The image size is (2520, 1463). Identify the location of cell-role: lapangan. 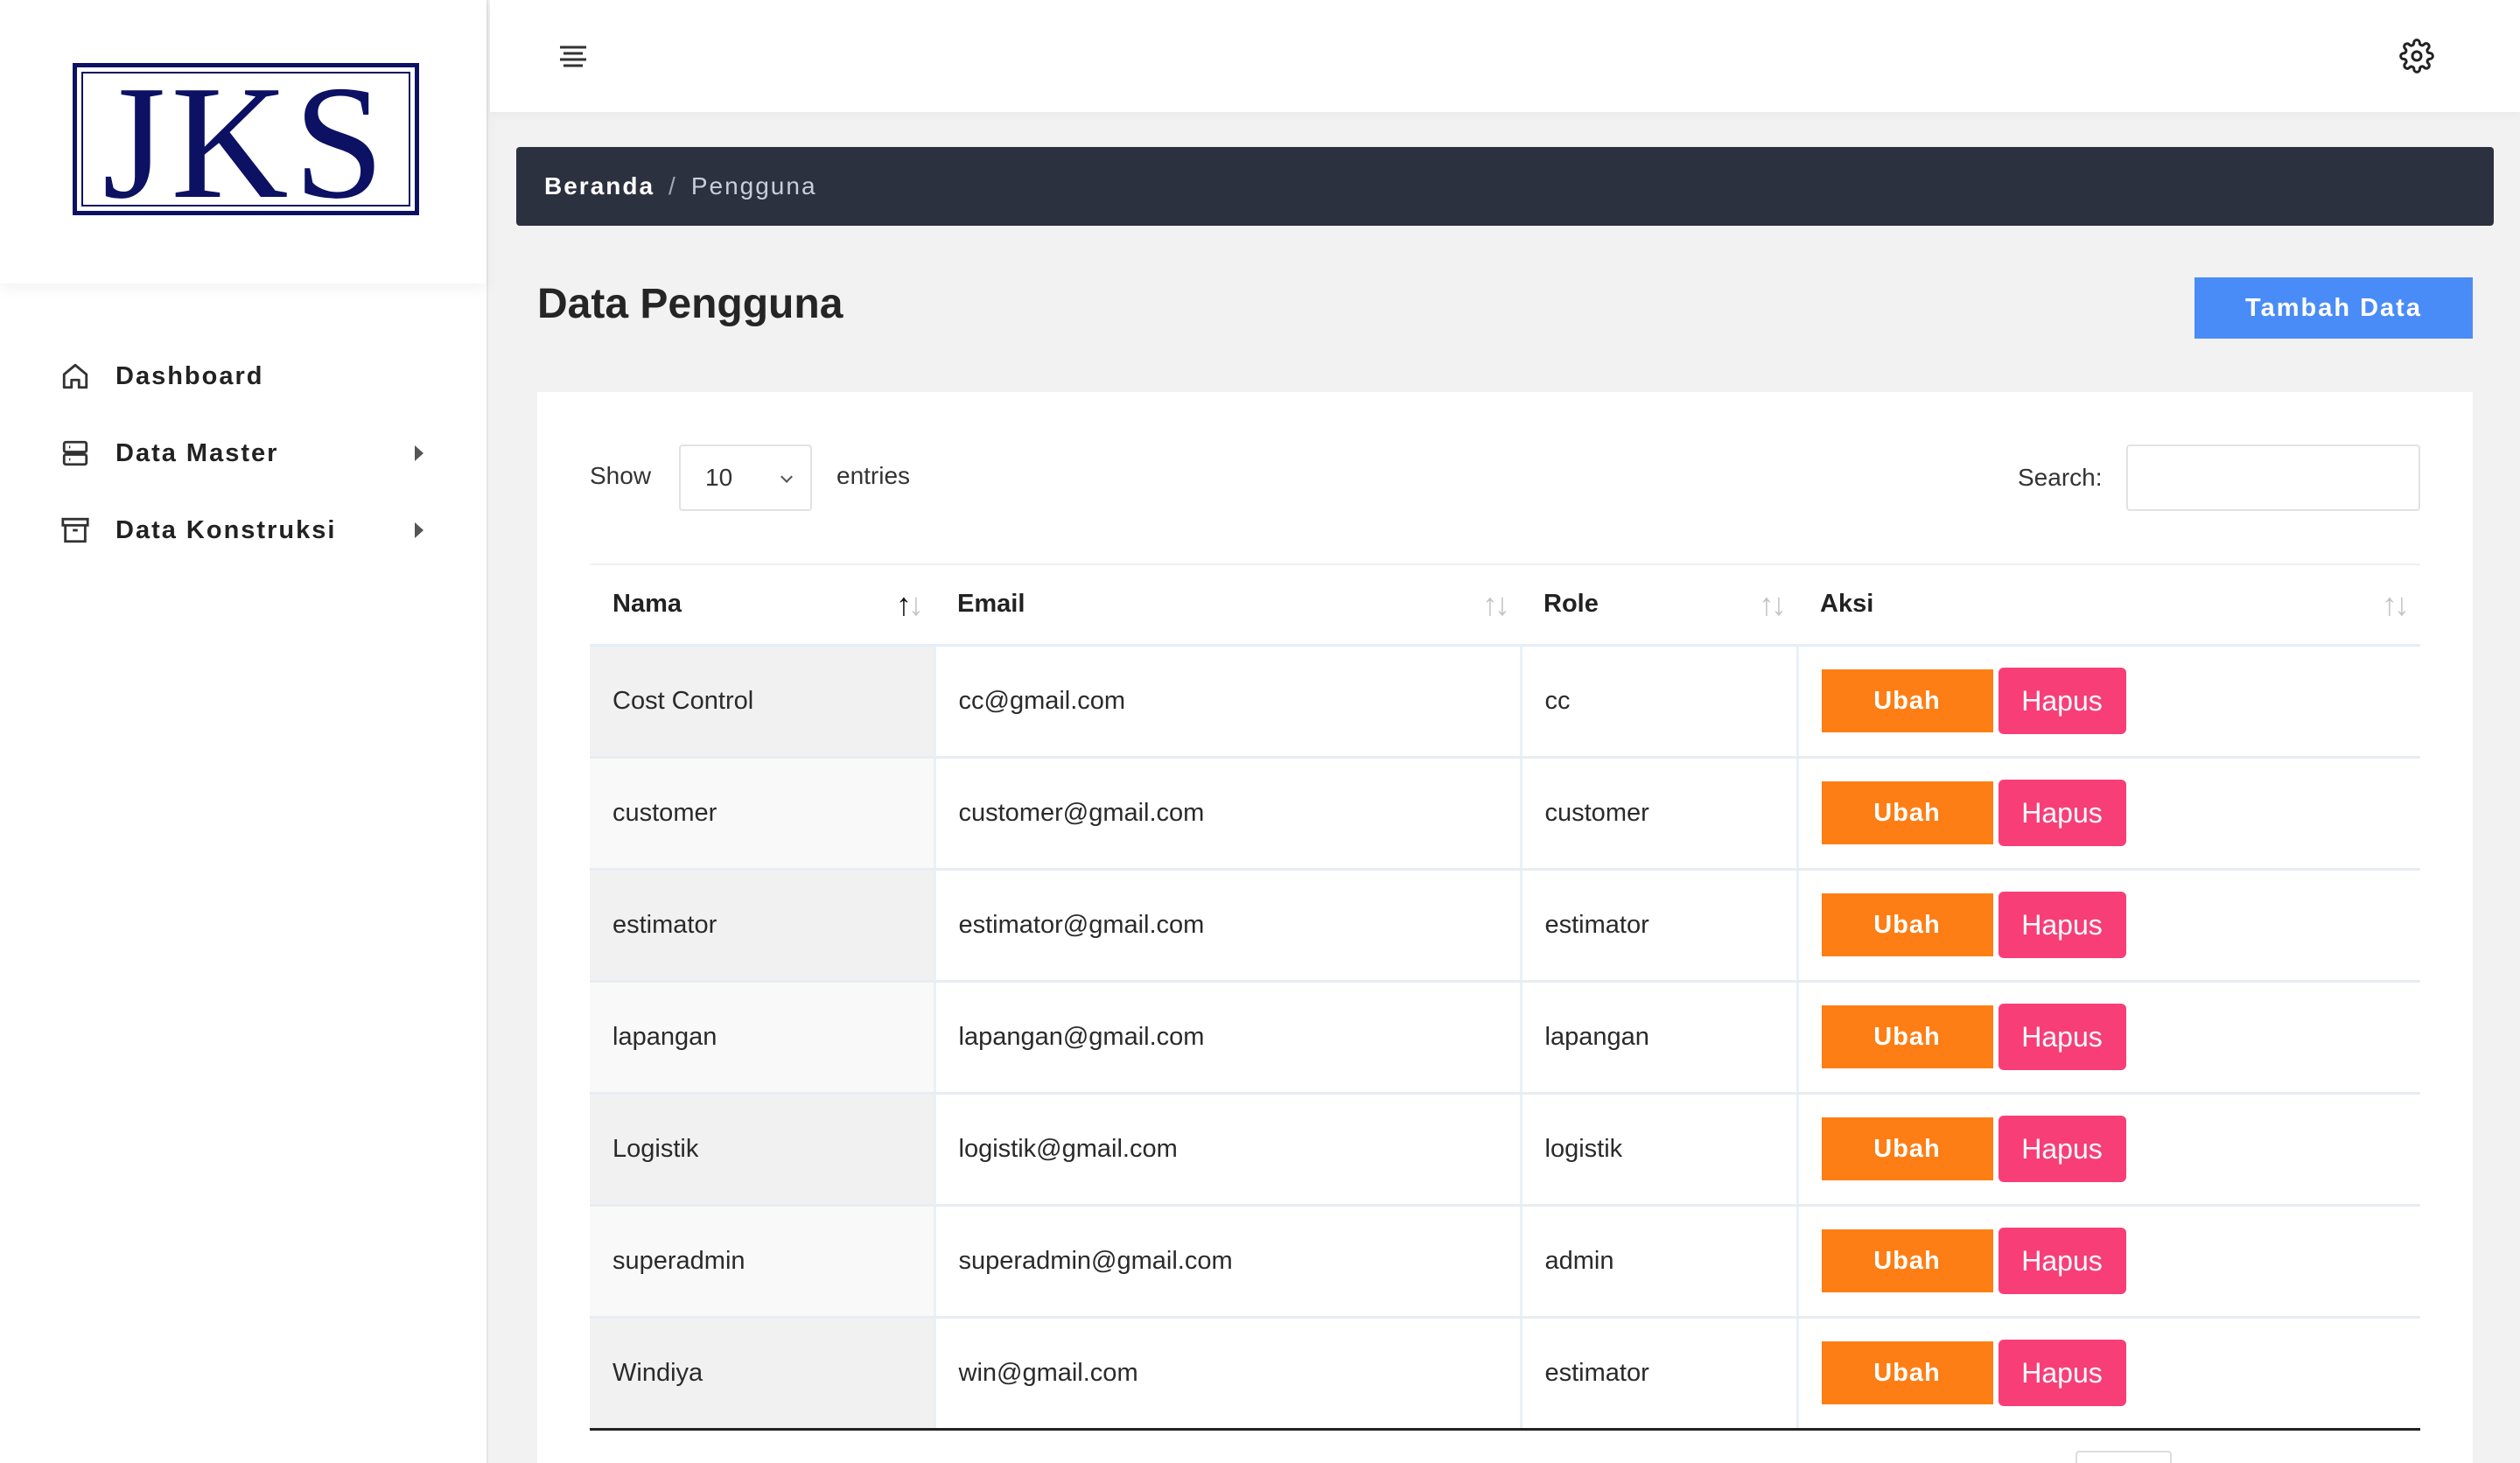
(1660, 1038).